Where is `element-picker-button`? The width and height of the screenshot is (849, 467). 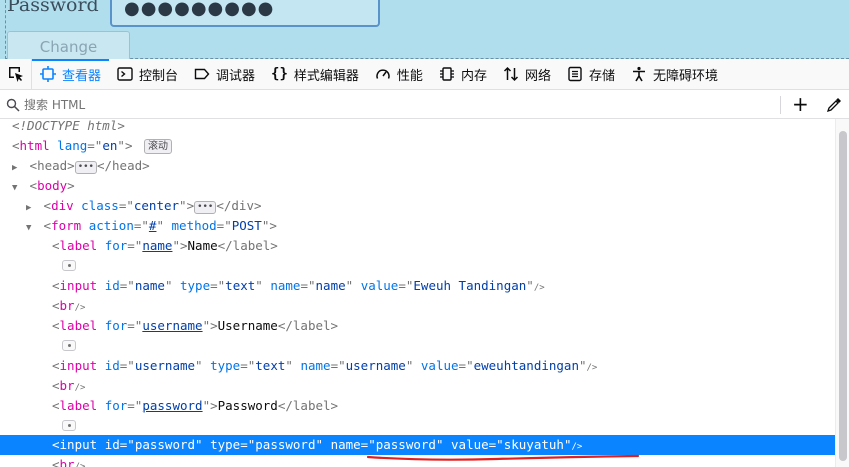 element-picker-button is located at coordinates (16, 74).